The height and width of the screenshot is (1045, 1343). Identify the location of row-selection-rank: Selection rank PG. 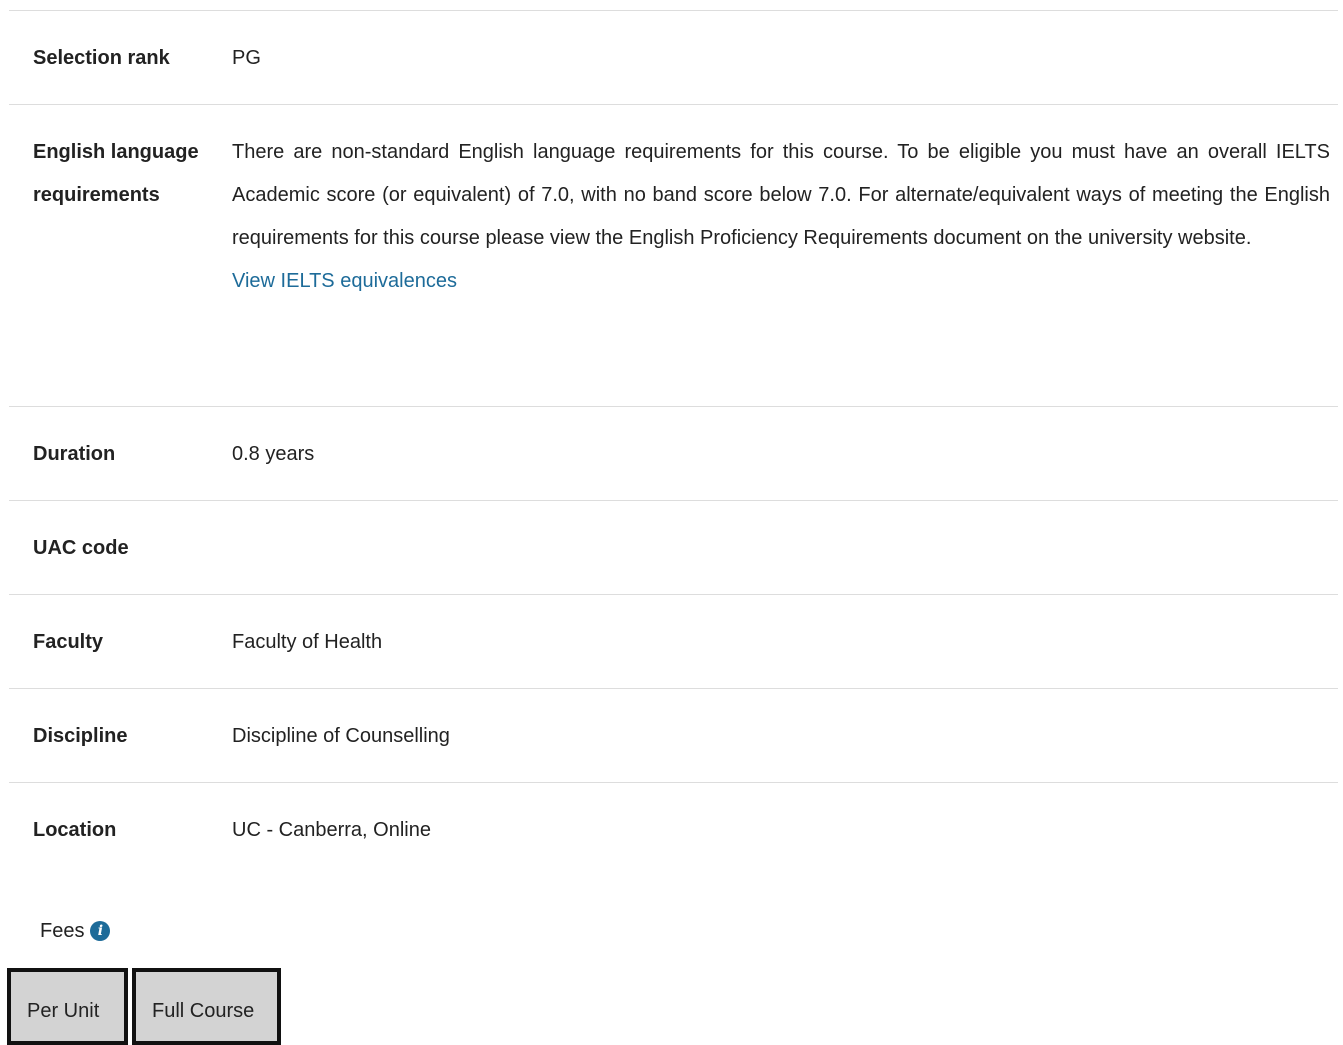
(673, 58).